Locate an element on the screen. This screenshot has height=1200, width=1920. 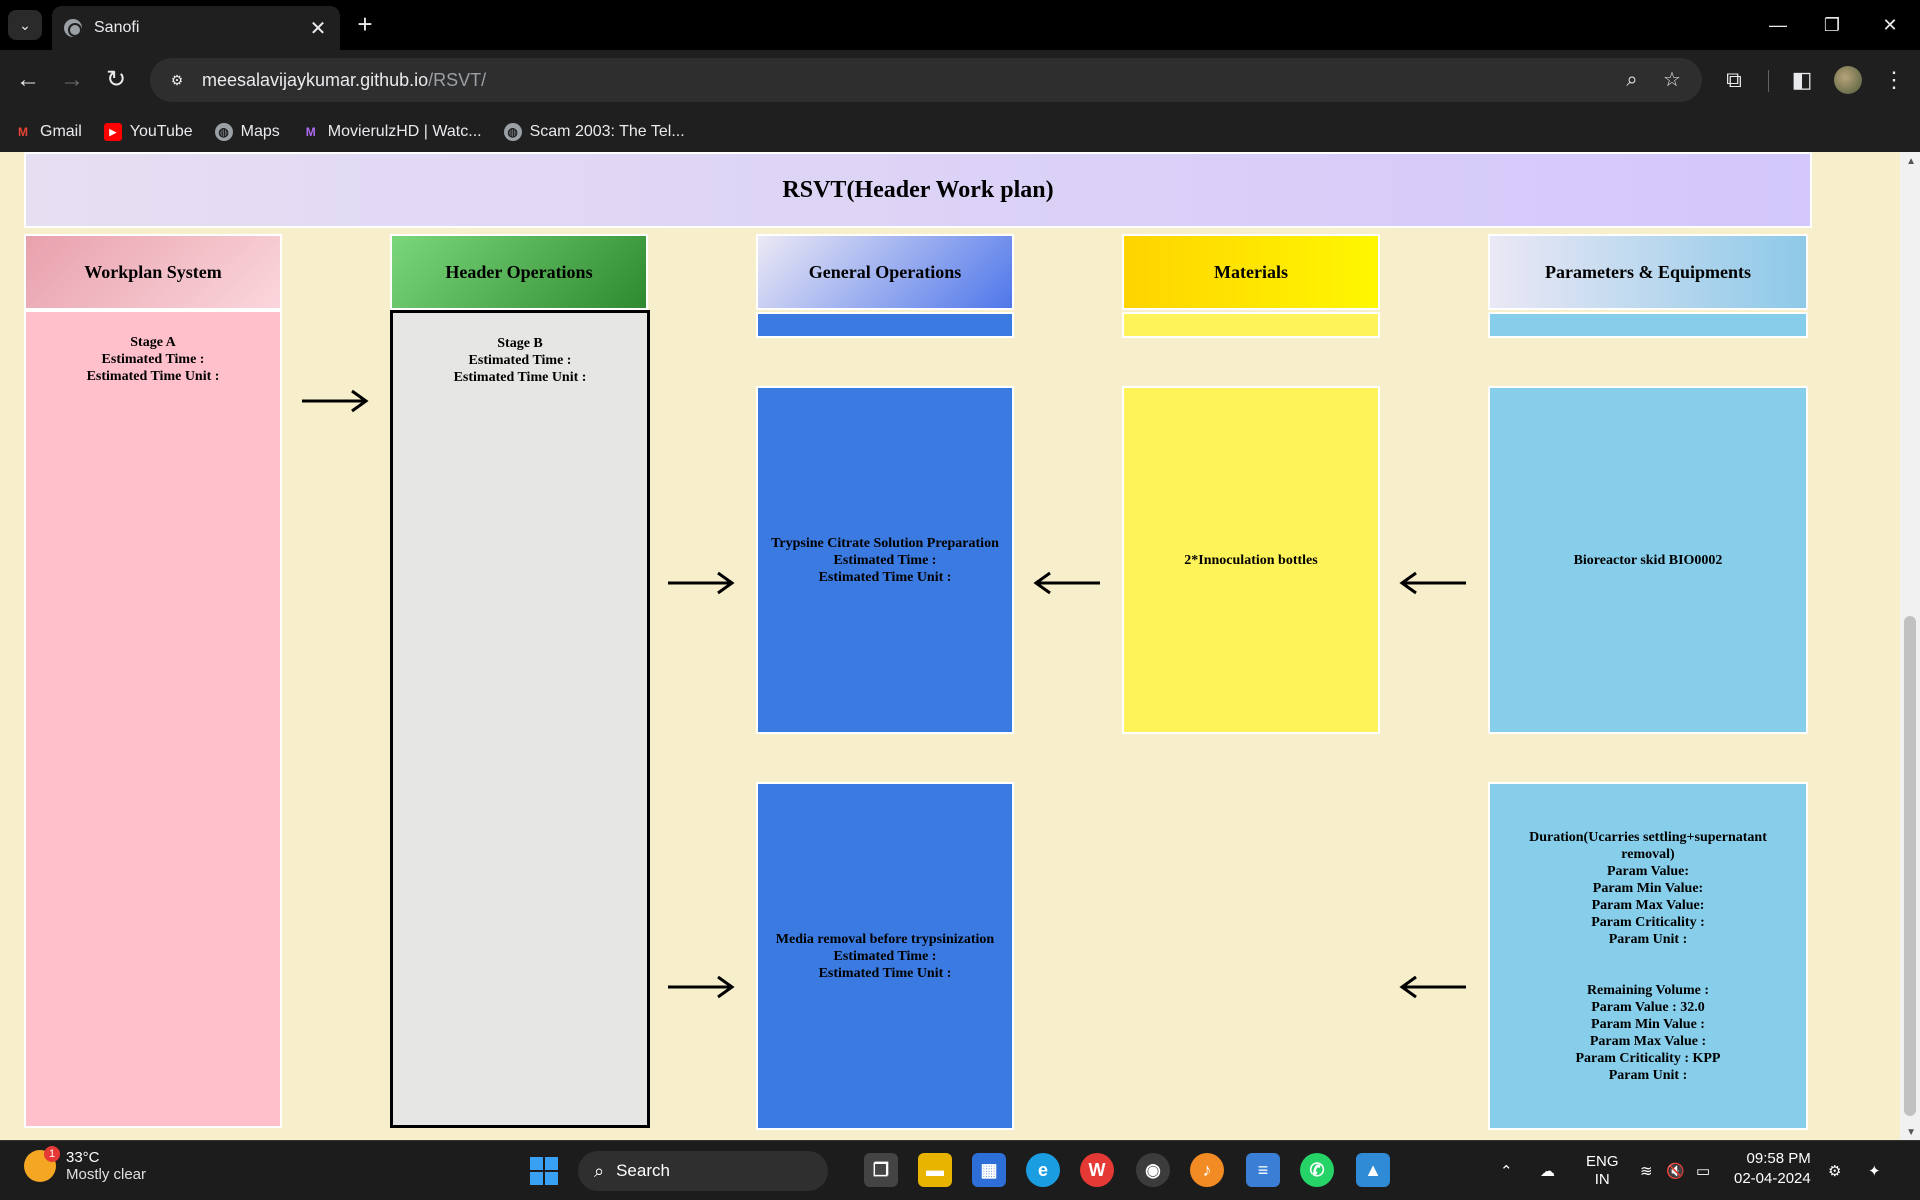
vertical-scrollbar: ▲ ▼ is located at coordinates (1910, 646).